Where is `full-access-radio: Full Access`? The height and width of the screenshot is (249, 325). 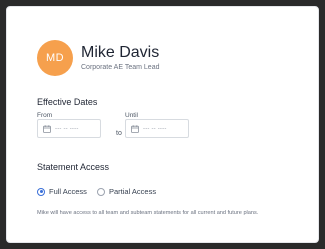
full-access-radio: Full Access is located at coordinates (62, 191).